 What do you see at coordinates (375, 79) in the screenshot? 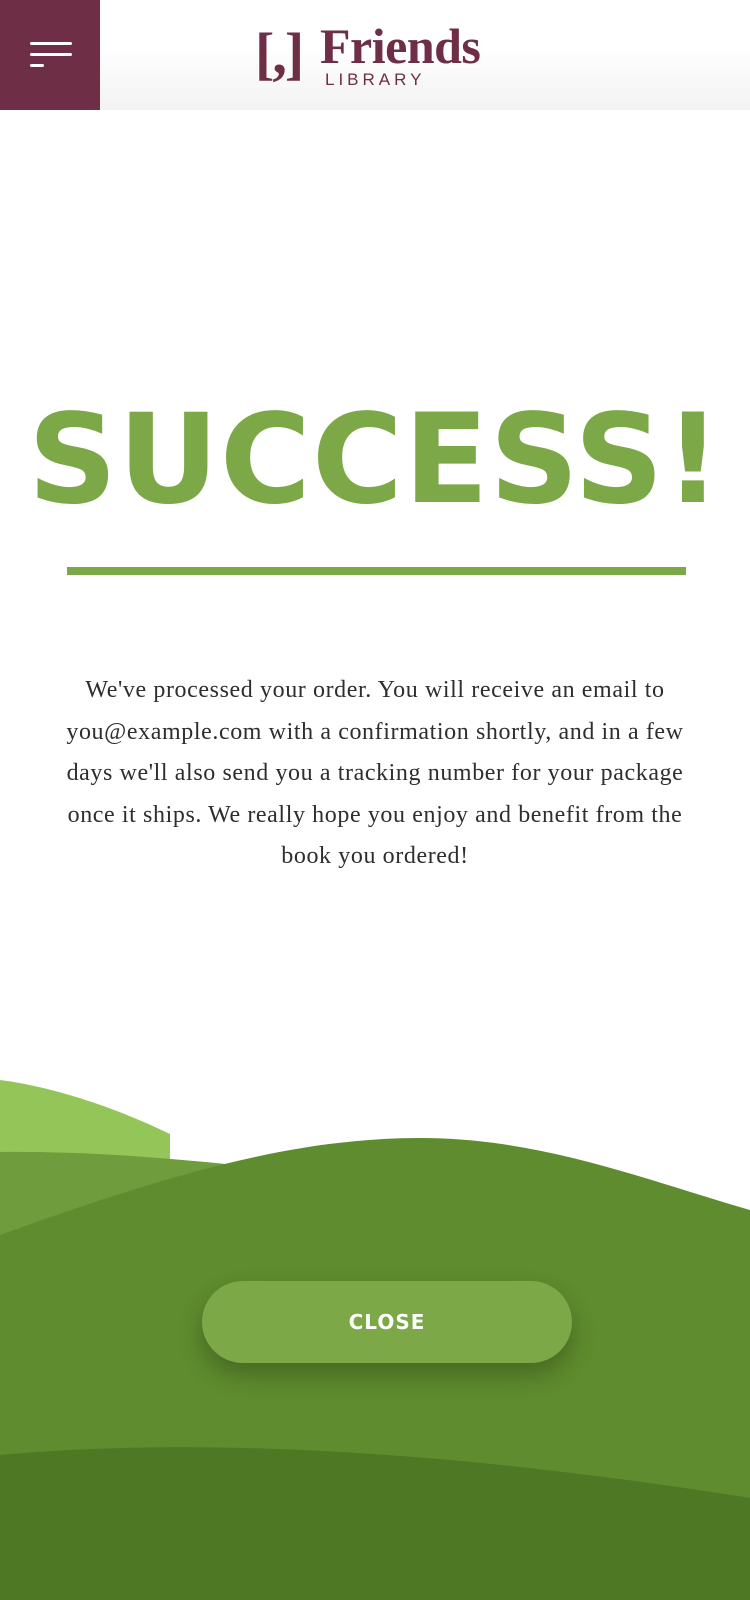
I see `logo-subtitle: LIBRARY` at bounding box center [375, 79].